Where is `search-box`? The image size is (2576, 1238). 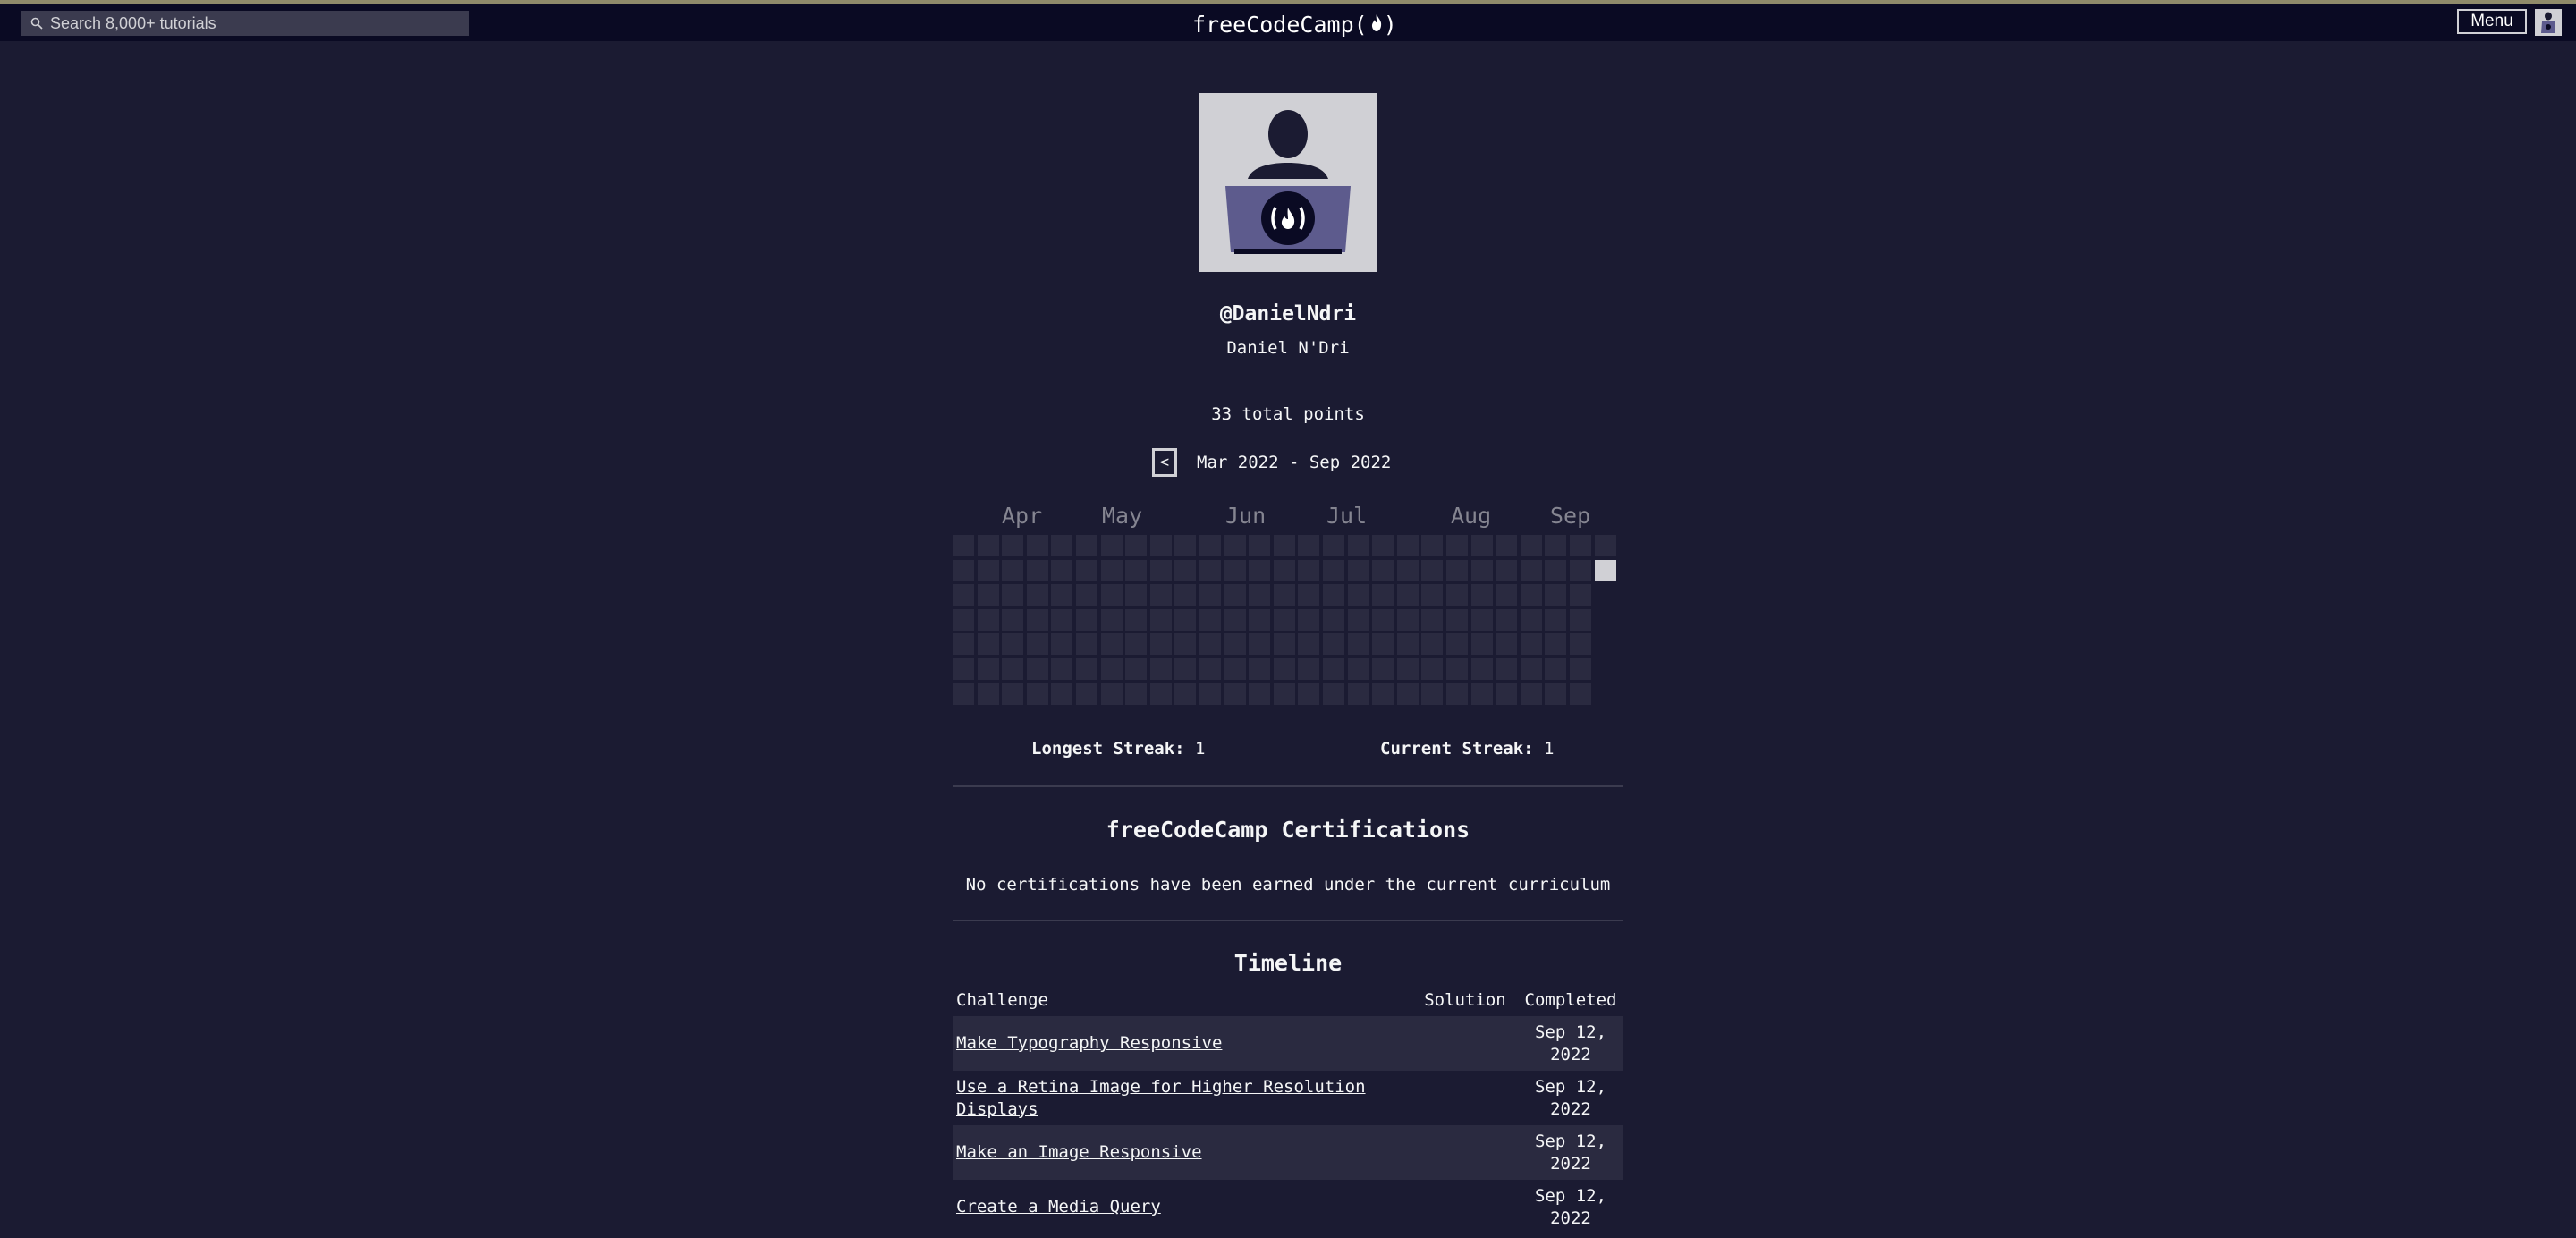 search-box is located at coordinates (245, 23).